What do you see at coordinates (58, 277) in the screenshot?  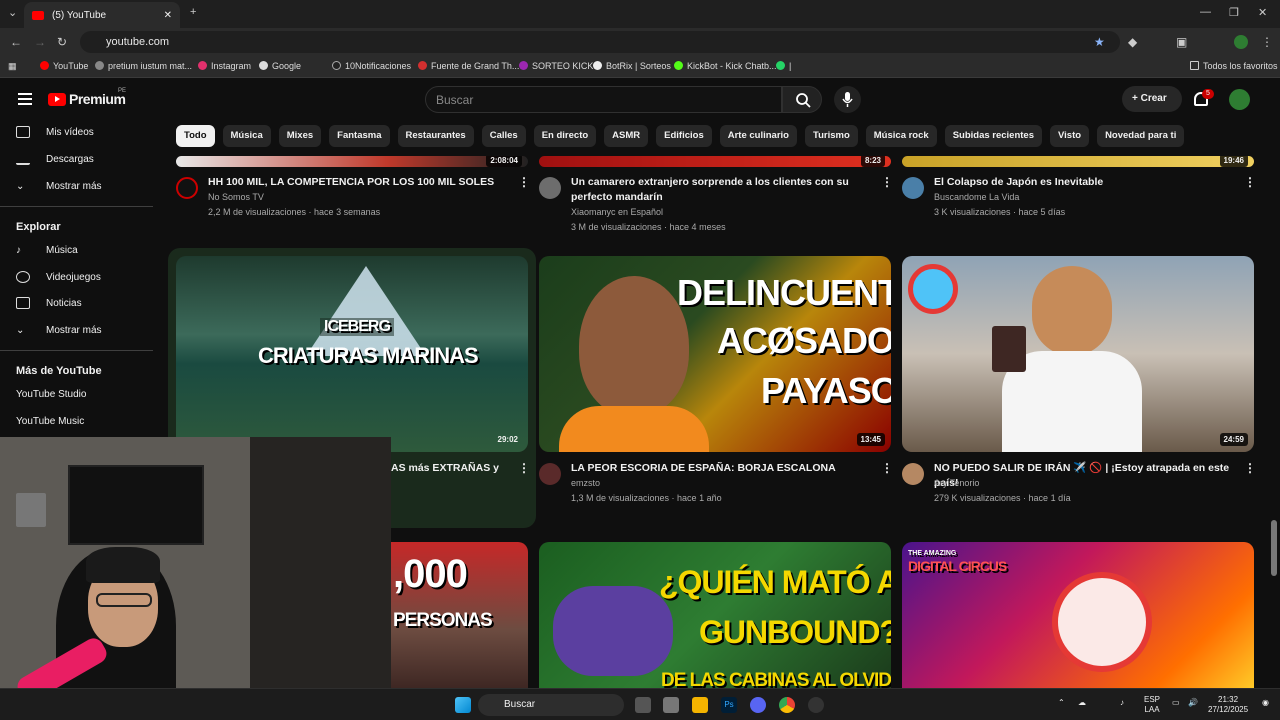 I see `sidebar-item-gaming: Videojuegos` at bounding box center [58, 277].